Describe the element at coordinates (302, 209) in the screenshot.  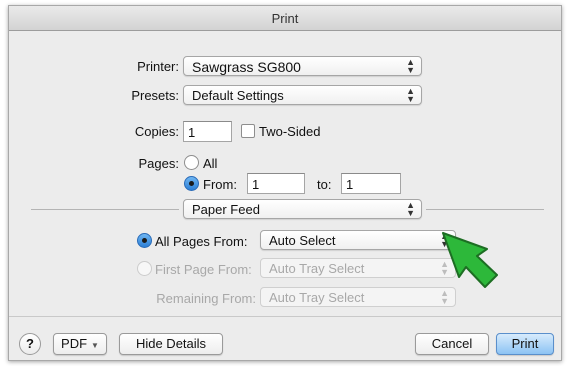
I see `section-popup: Paper Feed ▲ ▼` at that location.